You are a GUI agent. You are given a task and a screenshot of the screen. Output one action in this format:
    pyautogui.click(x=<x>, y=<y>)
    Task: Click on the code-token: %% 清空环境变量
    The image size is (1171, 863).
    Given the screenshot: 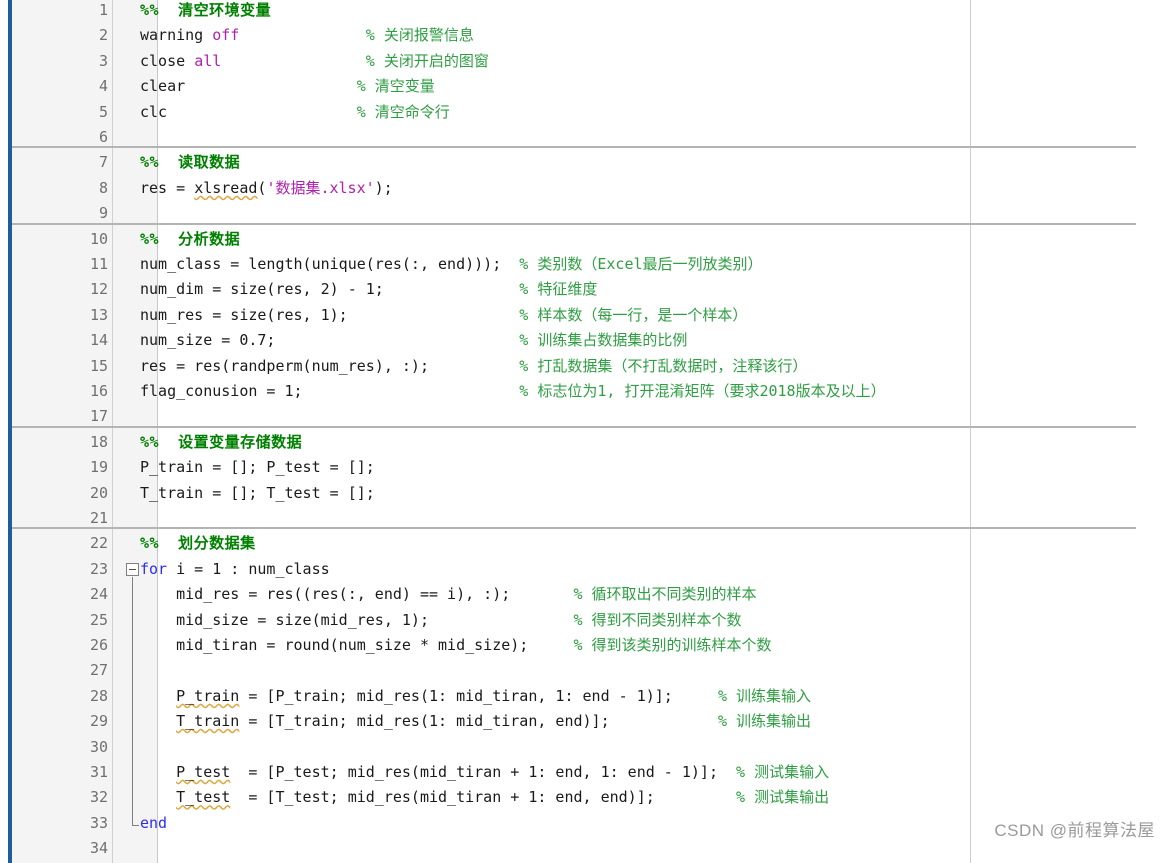 What is the action you would take?
    pyautogui.click(x=206, y=10)
    